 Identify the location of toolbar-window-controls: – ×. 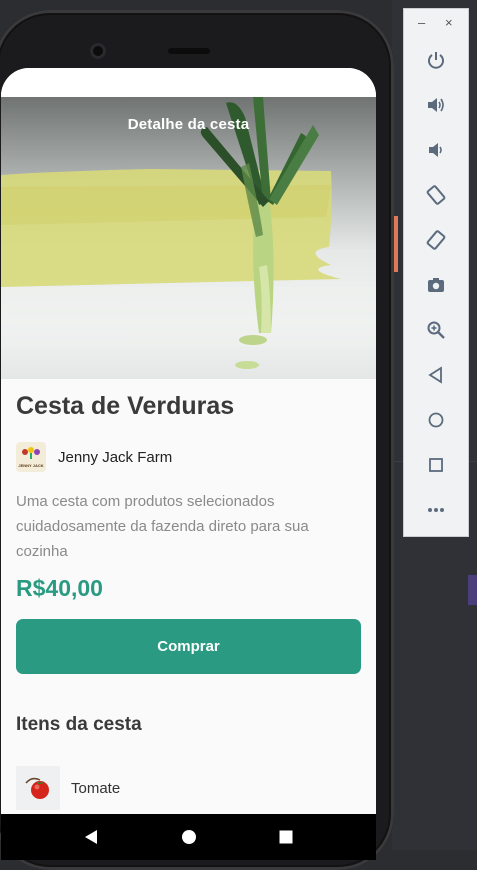
(436, 24).